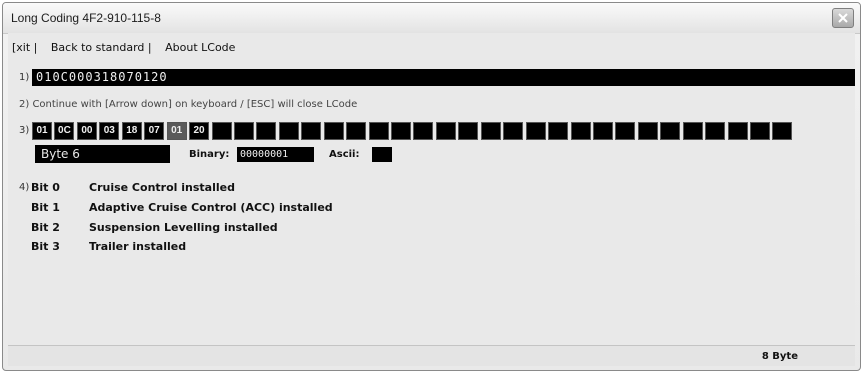 This screenshot has width=865, height=374. What do you see at coordinates (154, 131) in the screenshot?
I see `byte-box: 07` at bounding box center [154, 131].